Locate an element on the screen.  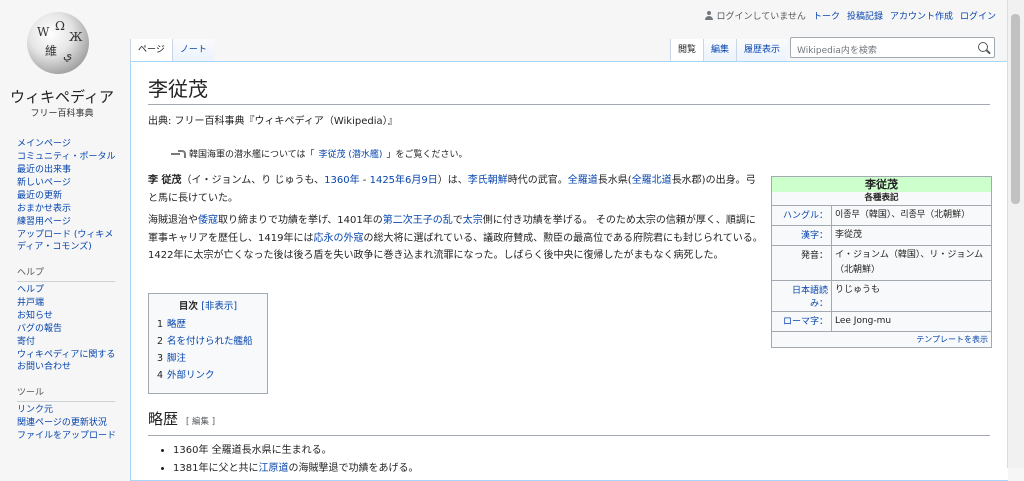
toc-header: 目次 [非表示] is located at coordinates (208, 305).